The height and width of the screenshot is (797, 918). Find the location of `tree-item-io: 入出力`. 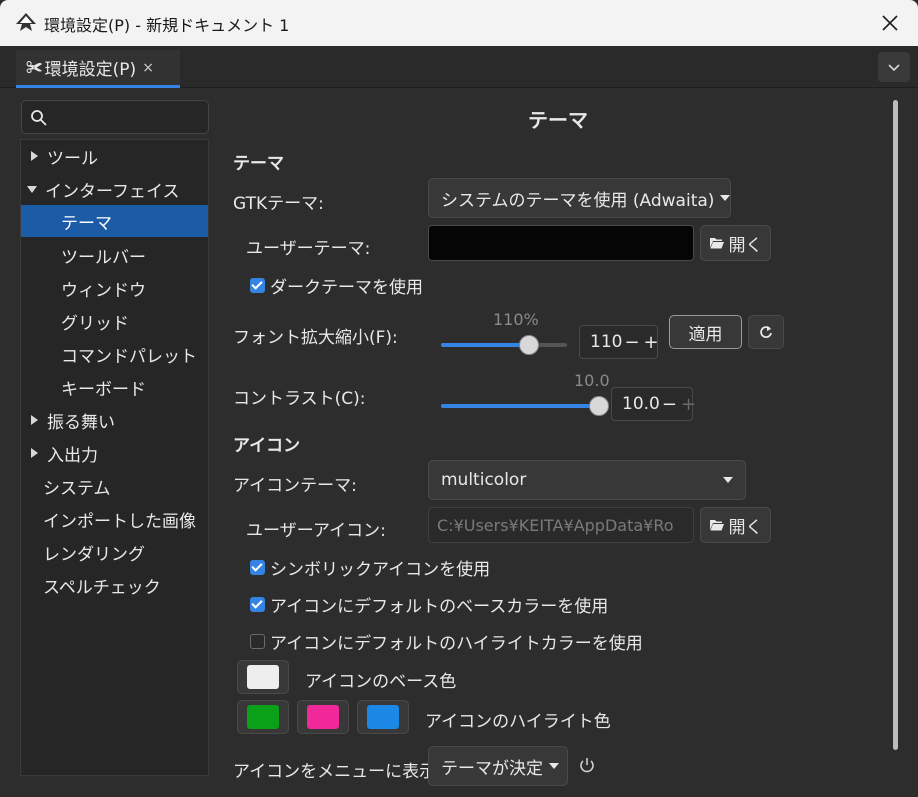

tree-item-io: 入出力 is located at coordinates (114, 453).